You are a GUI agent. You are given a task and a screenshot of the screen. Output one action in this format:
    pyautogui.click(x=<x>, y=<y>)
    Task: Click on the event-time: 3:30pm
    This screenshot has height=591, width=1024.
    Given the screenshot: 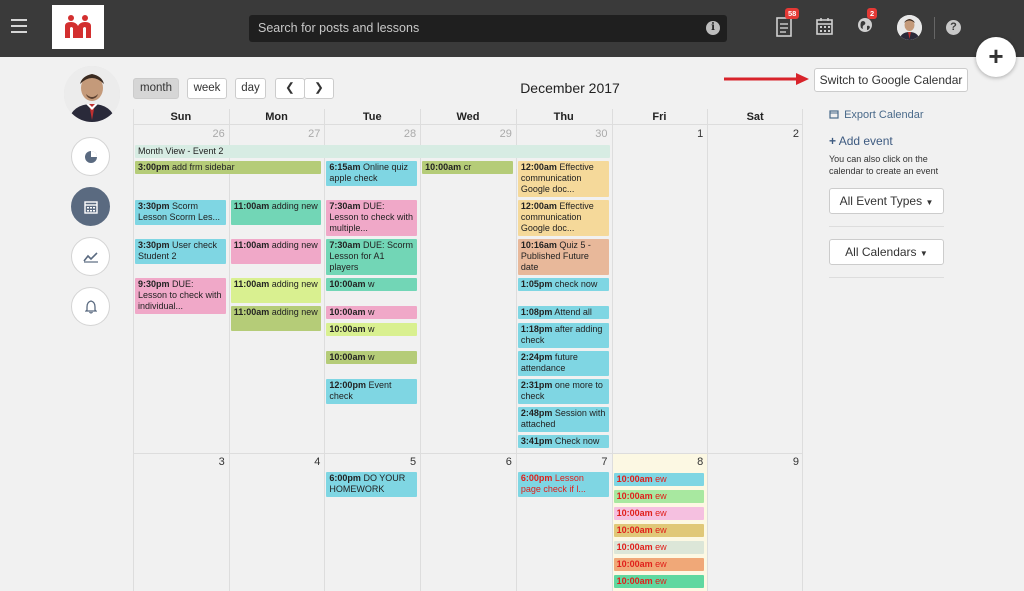 What is the action you would take?
    pyautogui.click(x=154, y=206)
    